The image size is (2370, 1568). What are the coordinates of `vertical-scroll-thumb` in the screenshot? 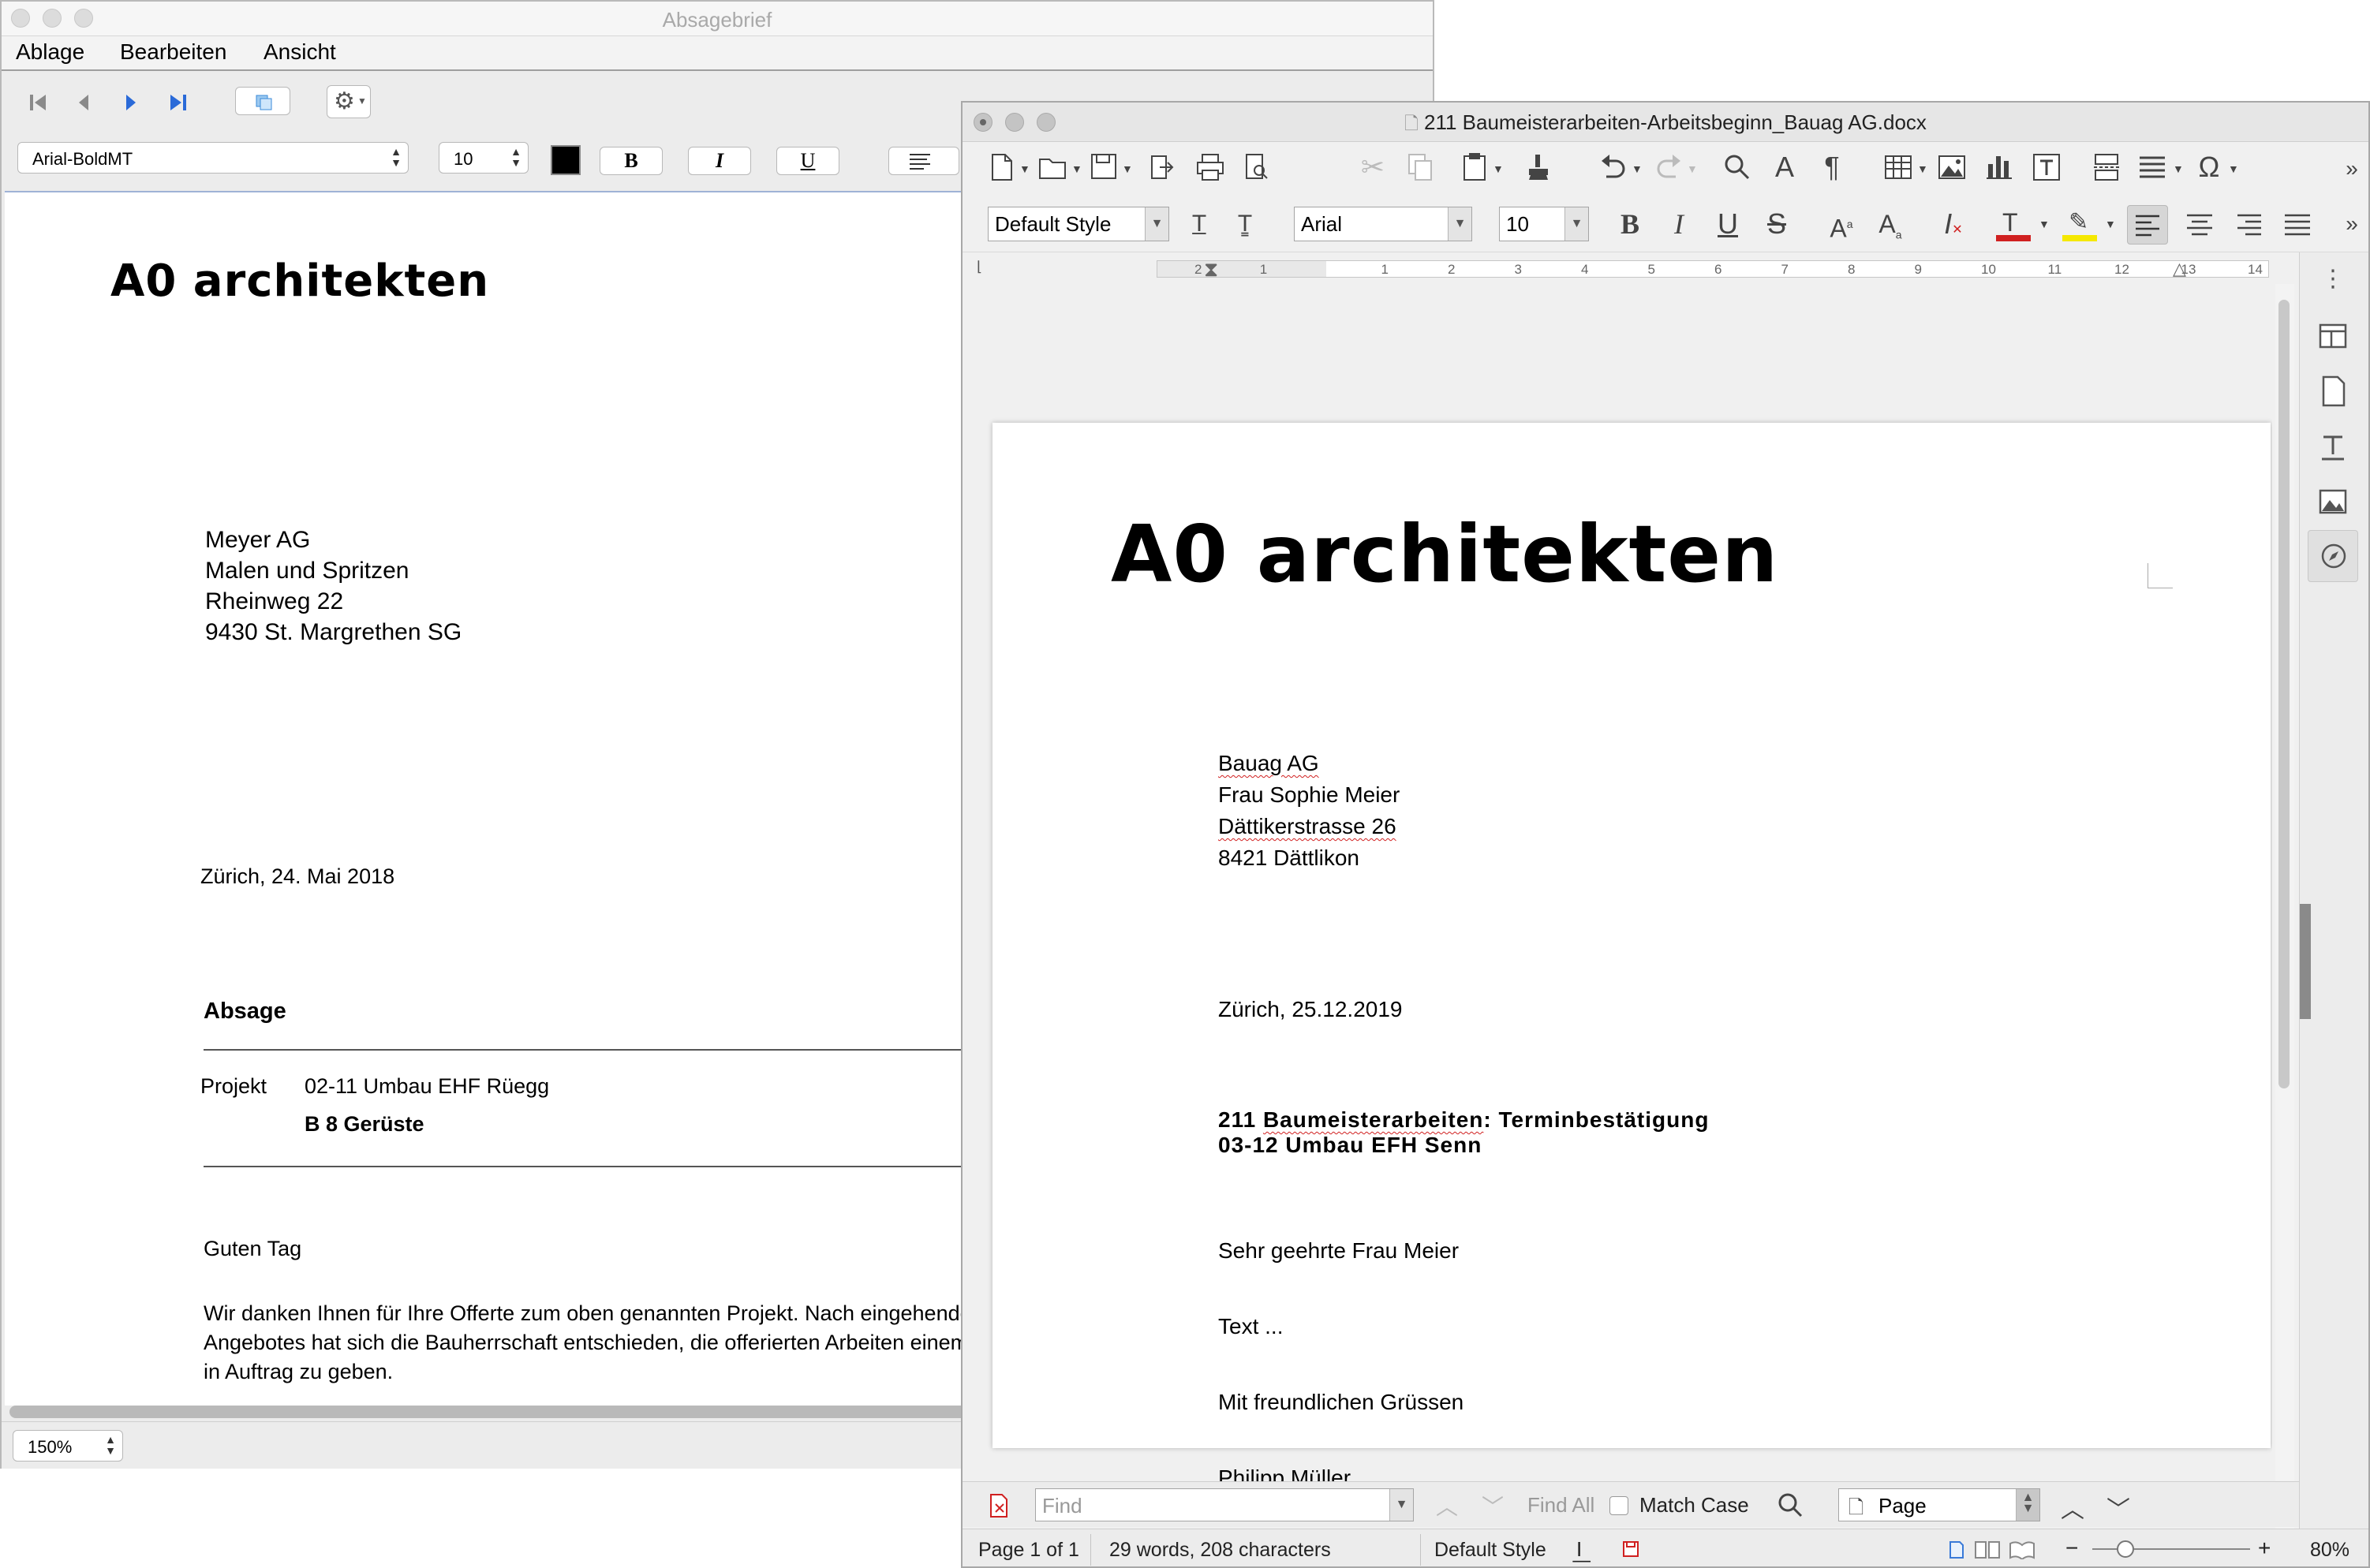 It's located at (2284, 694).